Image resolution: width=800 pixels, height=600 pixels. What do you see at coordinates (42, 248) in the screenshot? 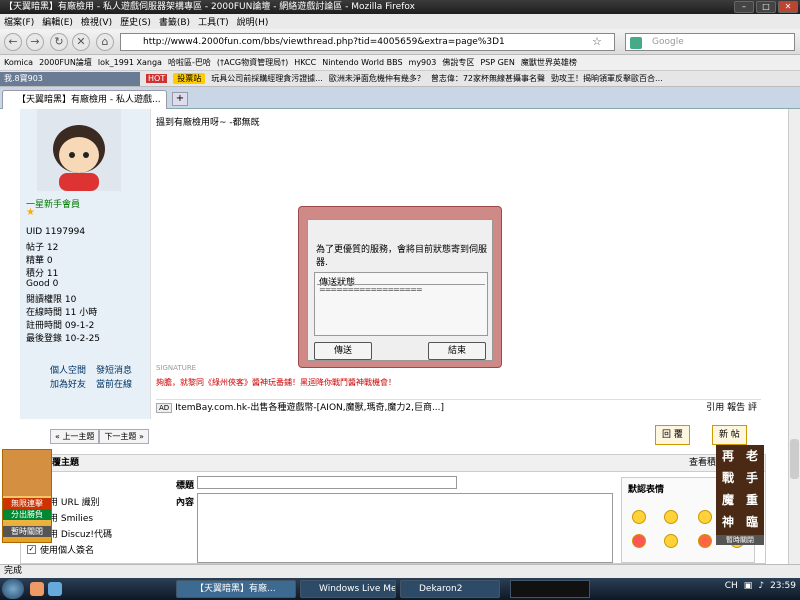
I see `user-stat: 帖子 12` at bounding box center [42, 248].